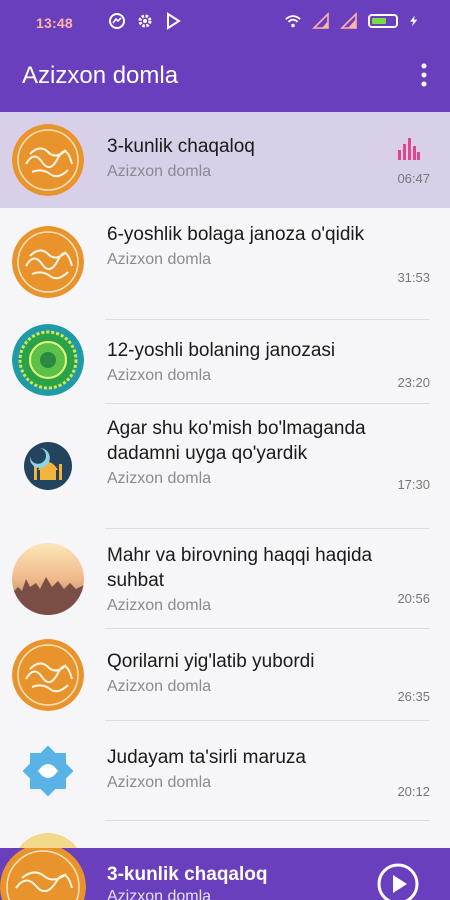 The height and width of the screenshot is (900, 450). I want to click on track-duration: 23:20, so click(413, 382).